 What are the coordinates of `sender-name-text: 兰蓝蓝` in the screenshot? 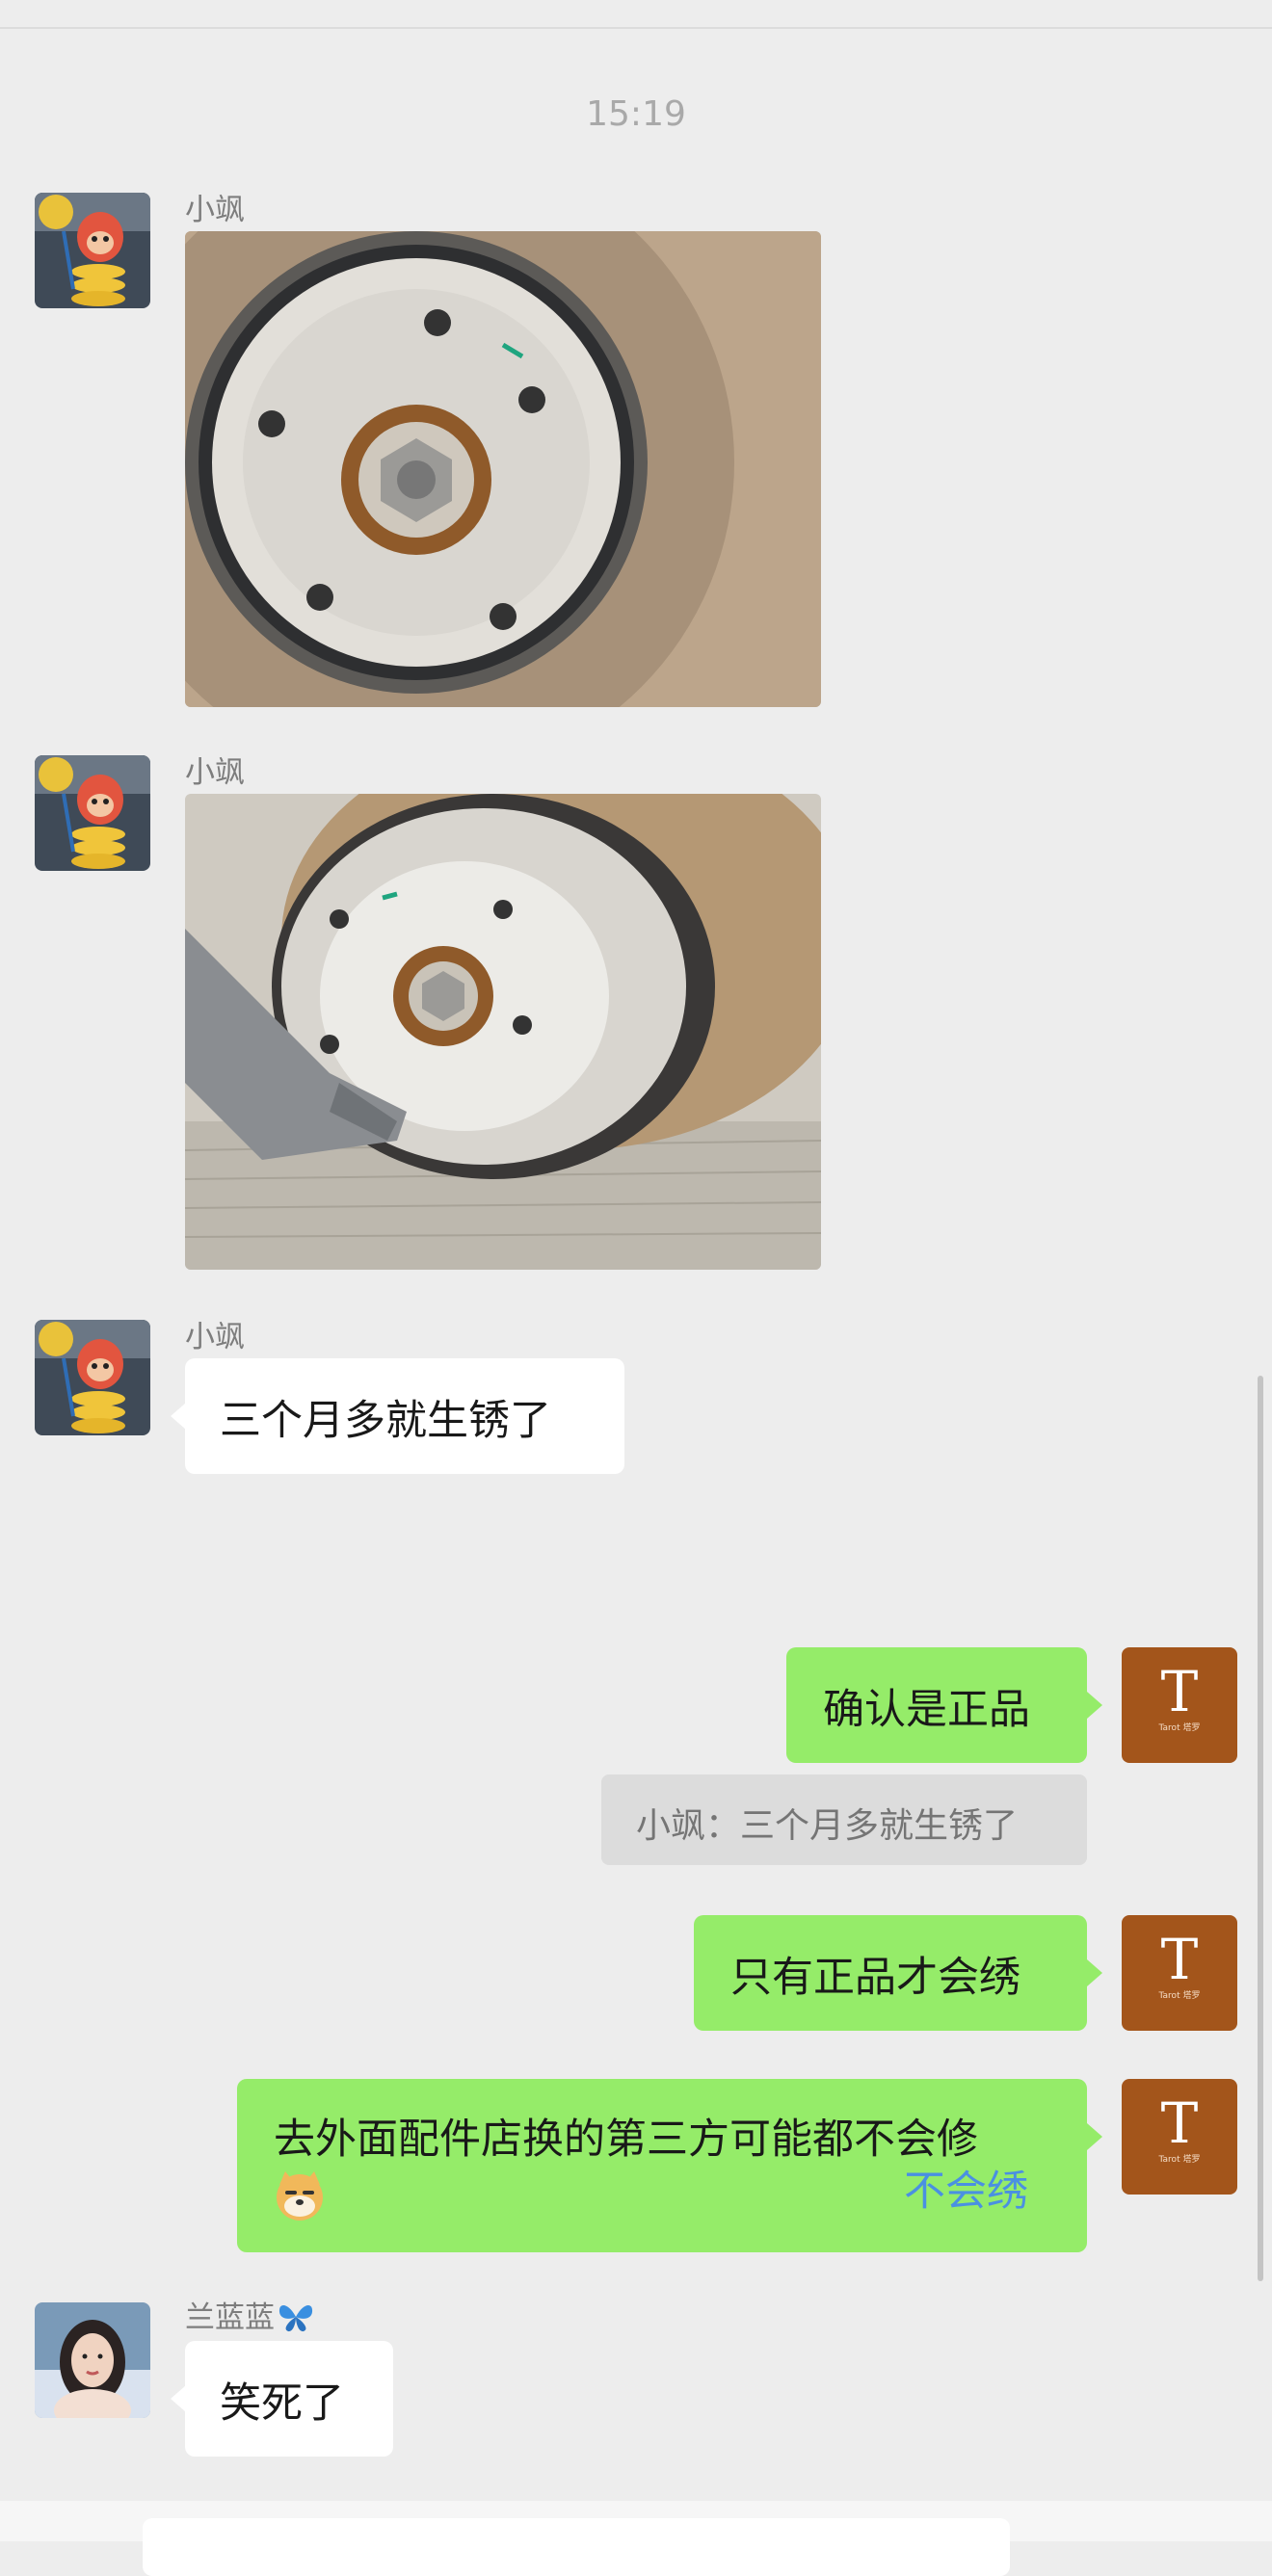 It's located at (230, 2318).